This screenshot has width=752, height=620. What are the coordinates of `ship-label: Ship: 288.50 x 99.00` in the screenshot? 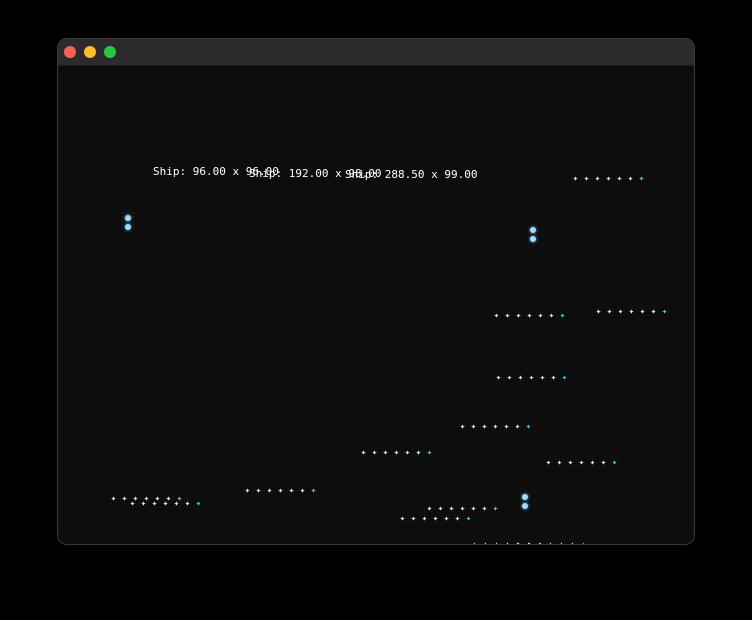 It's located at (411, 174).